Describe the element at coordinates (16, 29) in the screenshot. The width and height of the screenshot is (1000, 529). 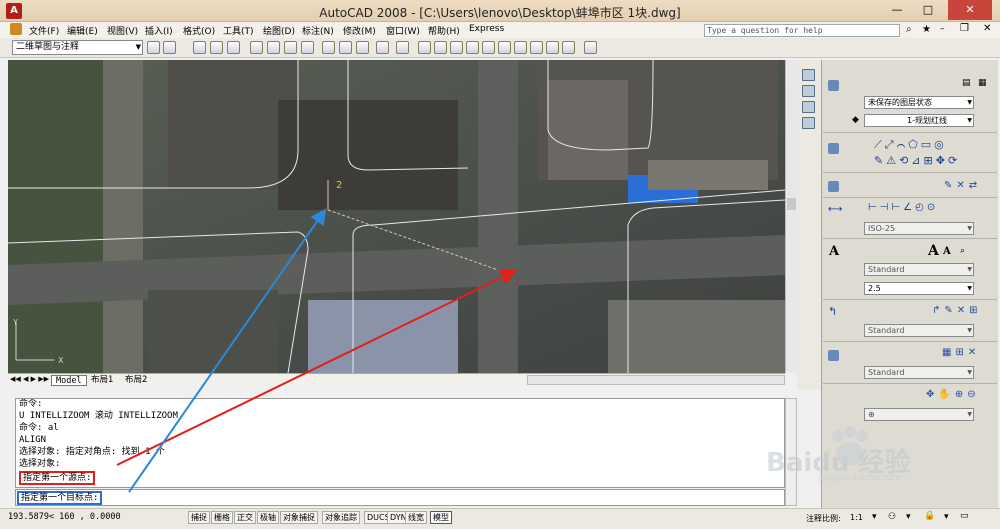
I see `document-icon` at that location.